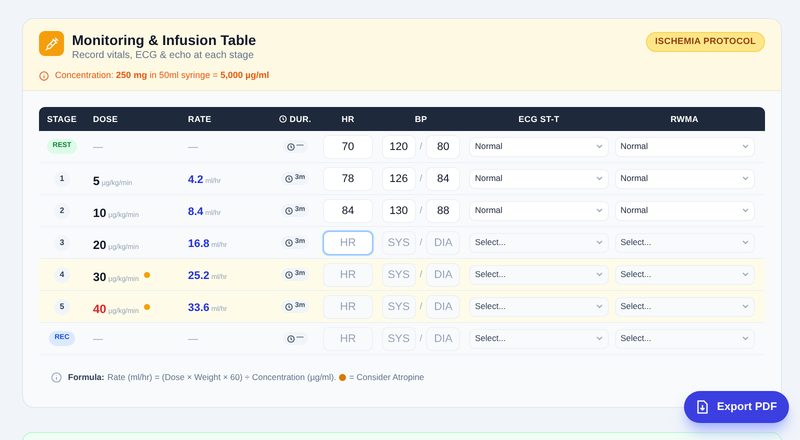 The image size is (800, 440). Describe the element at coordinates (348, 210) in the screenshot. I see `hr-field: 84` at that location.